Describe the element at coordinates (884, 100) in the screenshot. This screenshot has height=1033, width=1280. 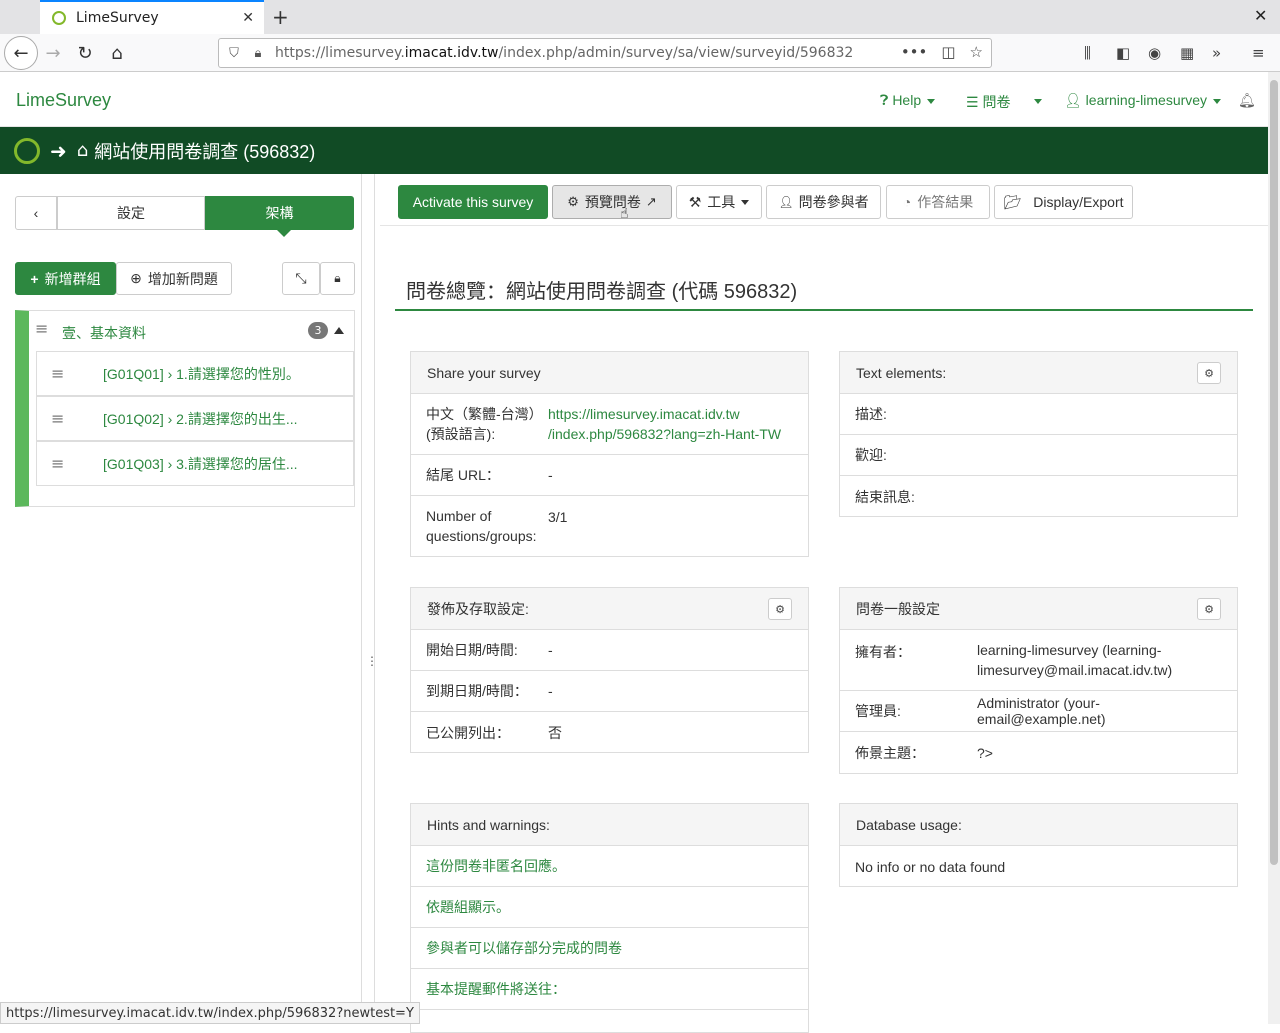
I see `question-circle-icon: ❓︎` at that location.